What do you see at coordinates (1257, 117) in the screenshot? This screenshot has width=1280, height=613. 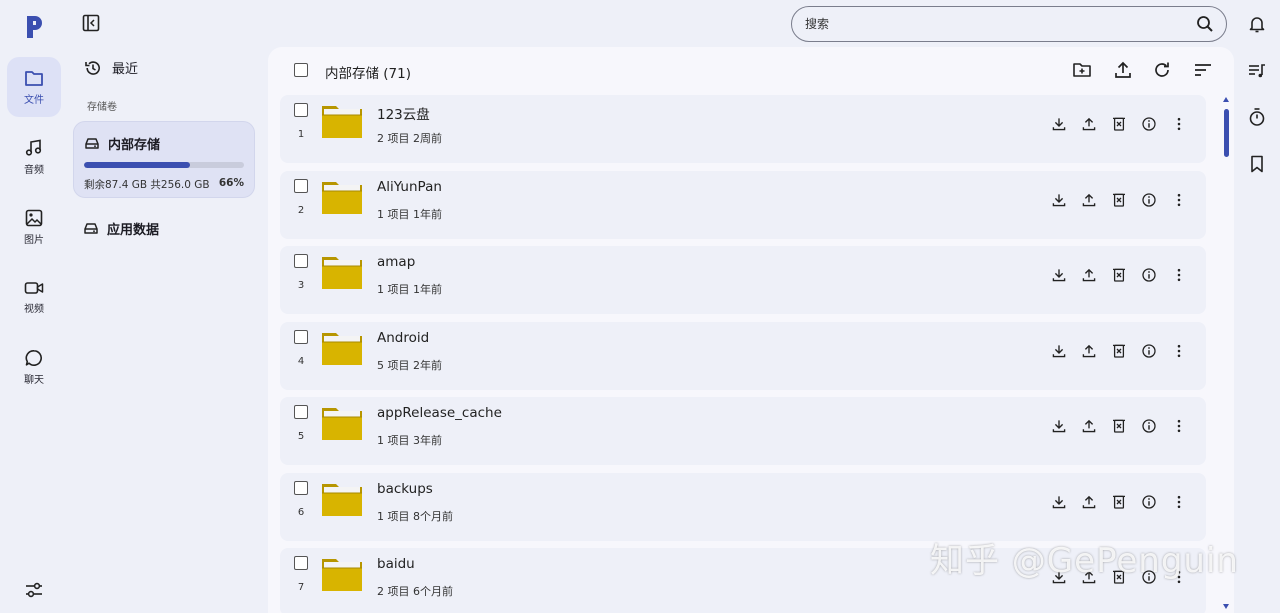 I see `timer-icon` at bounding box center [1257, 117].